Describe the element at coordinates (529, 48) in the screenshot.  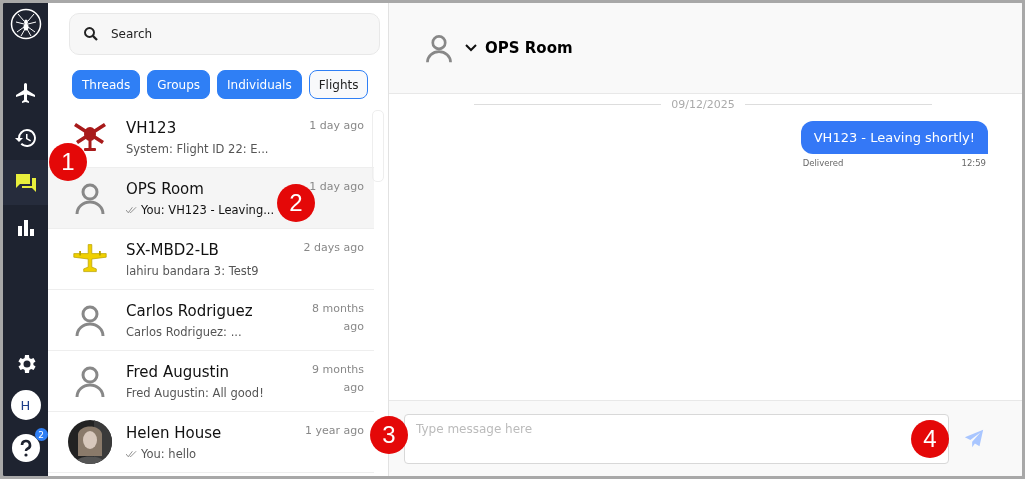
I see `chat-title: OPS Room` at that location.